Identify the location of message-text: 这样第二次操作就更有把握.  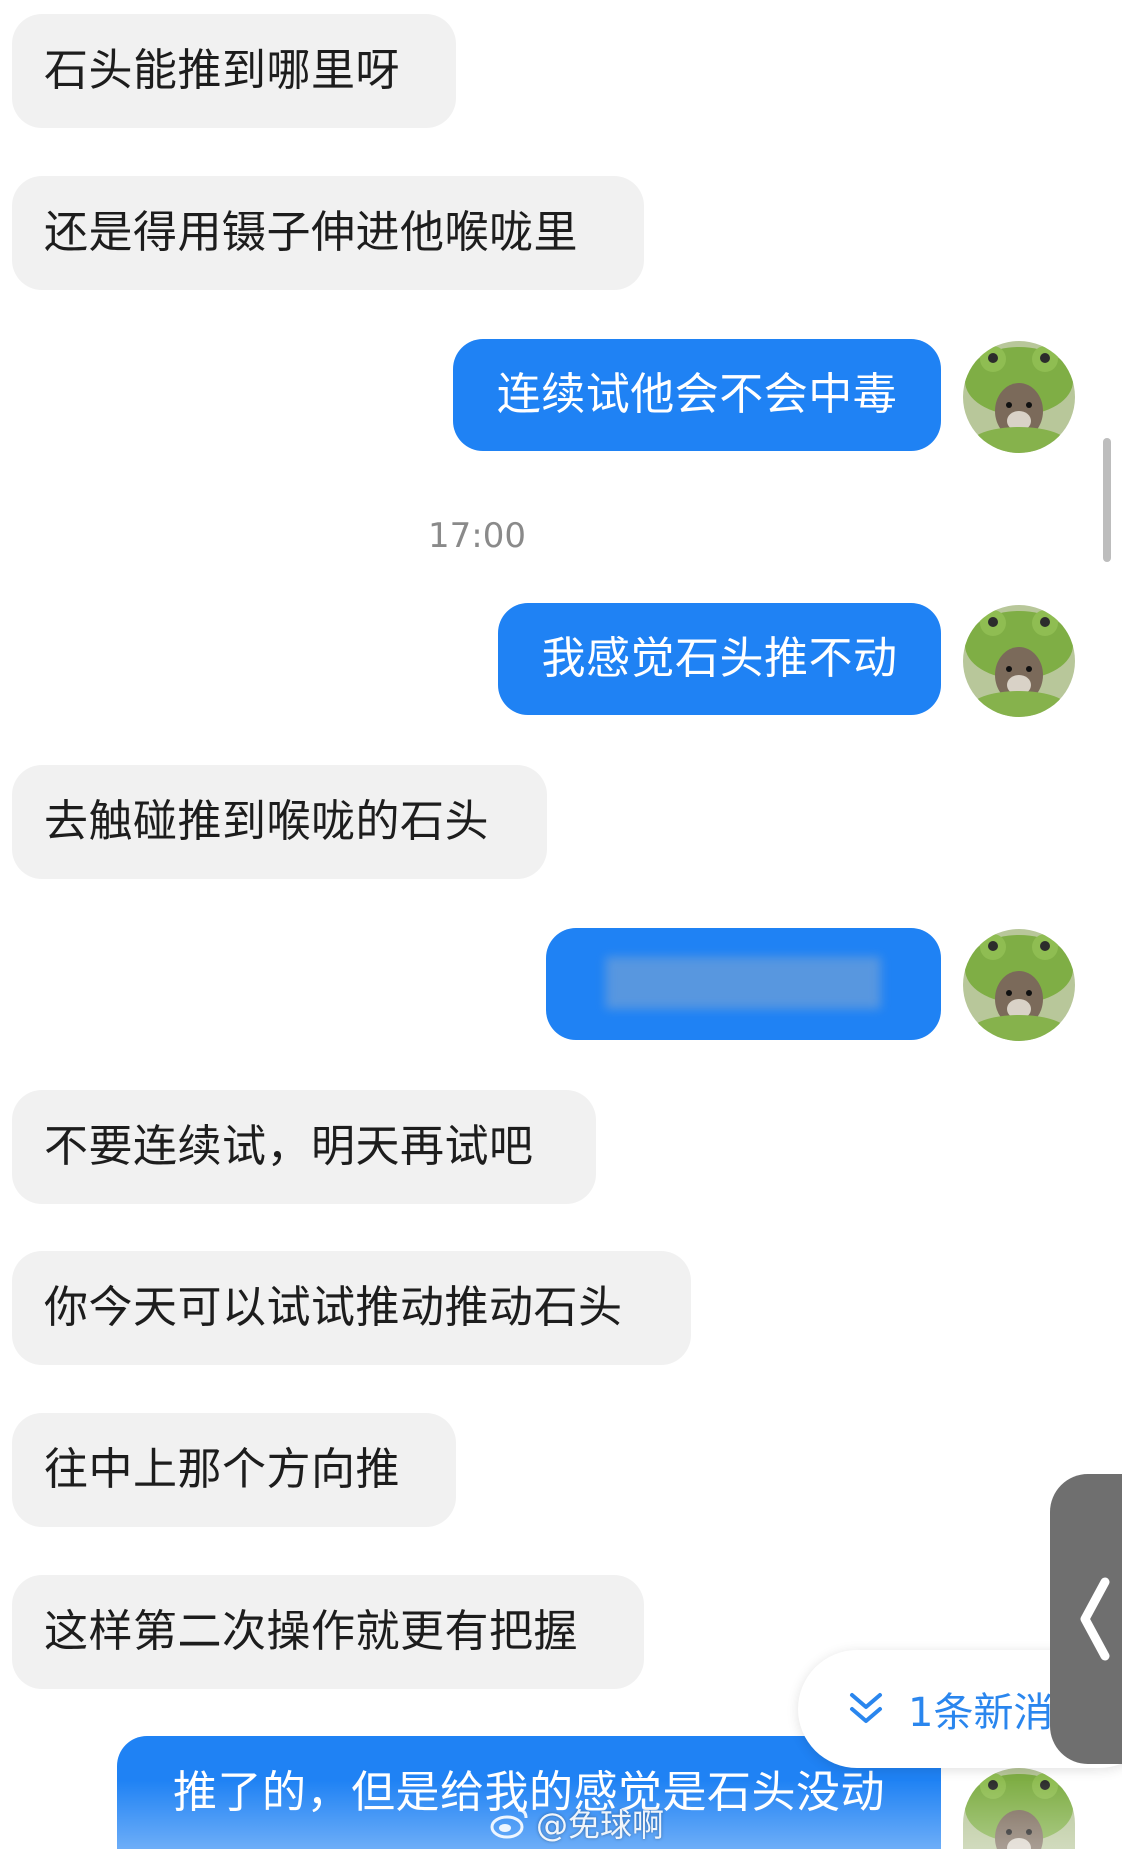
(311, 1631).